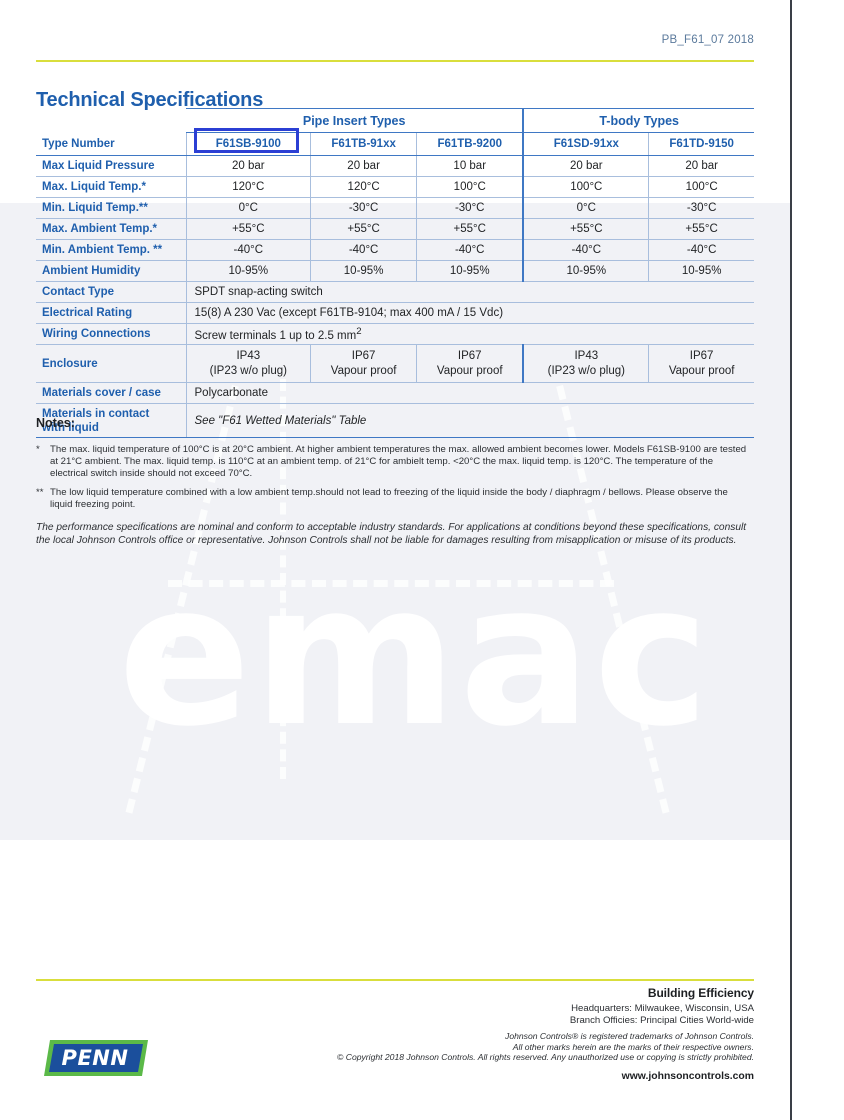  What do you see at coordinates (470, 166) in the screenshot?
I see `table-cell: 10 bar` at bounding box center [470, 166].